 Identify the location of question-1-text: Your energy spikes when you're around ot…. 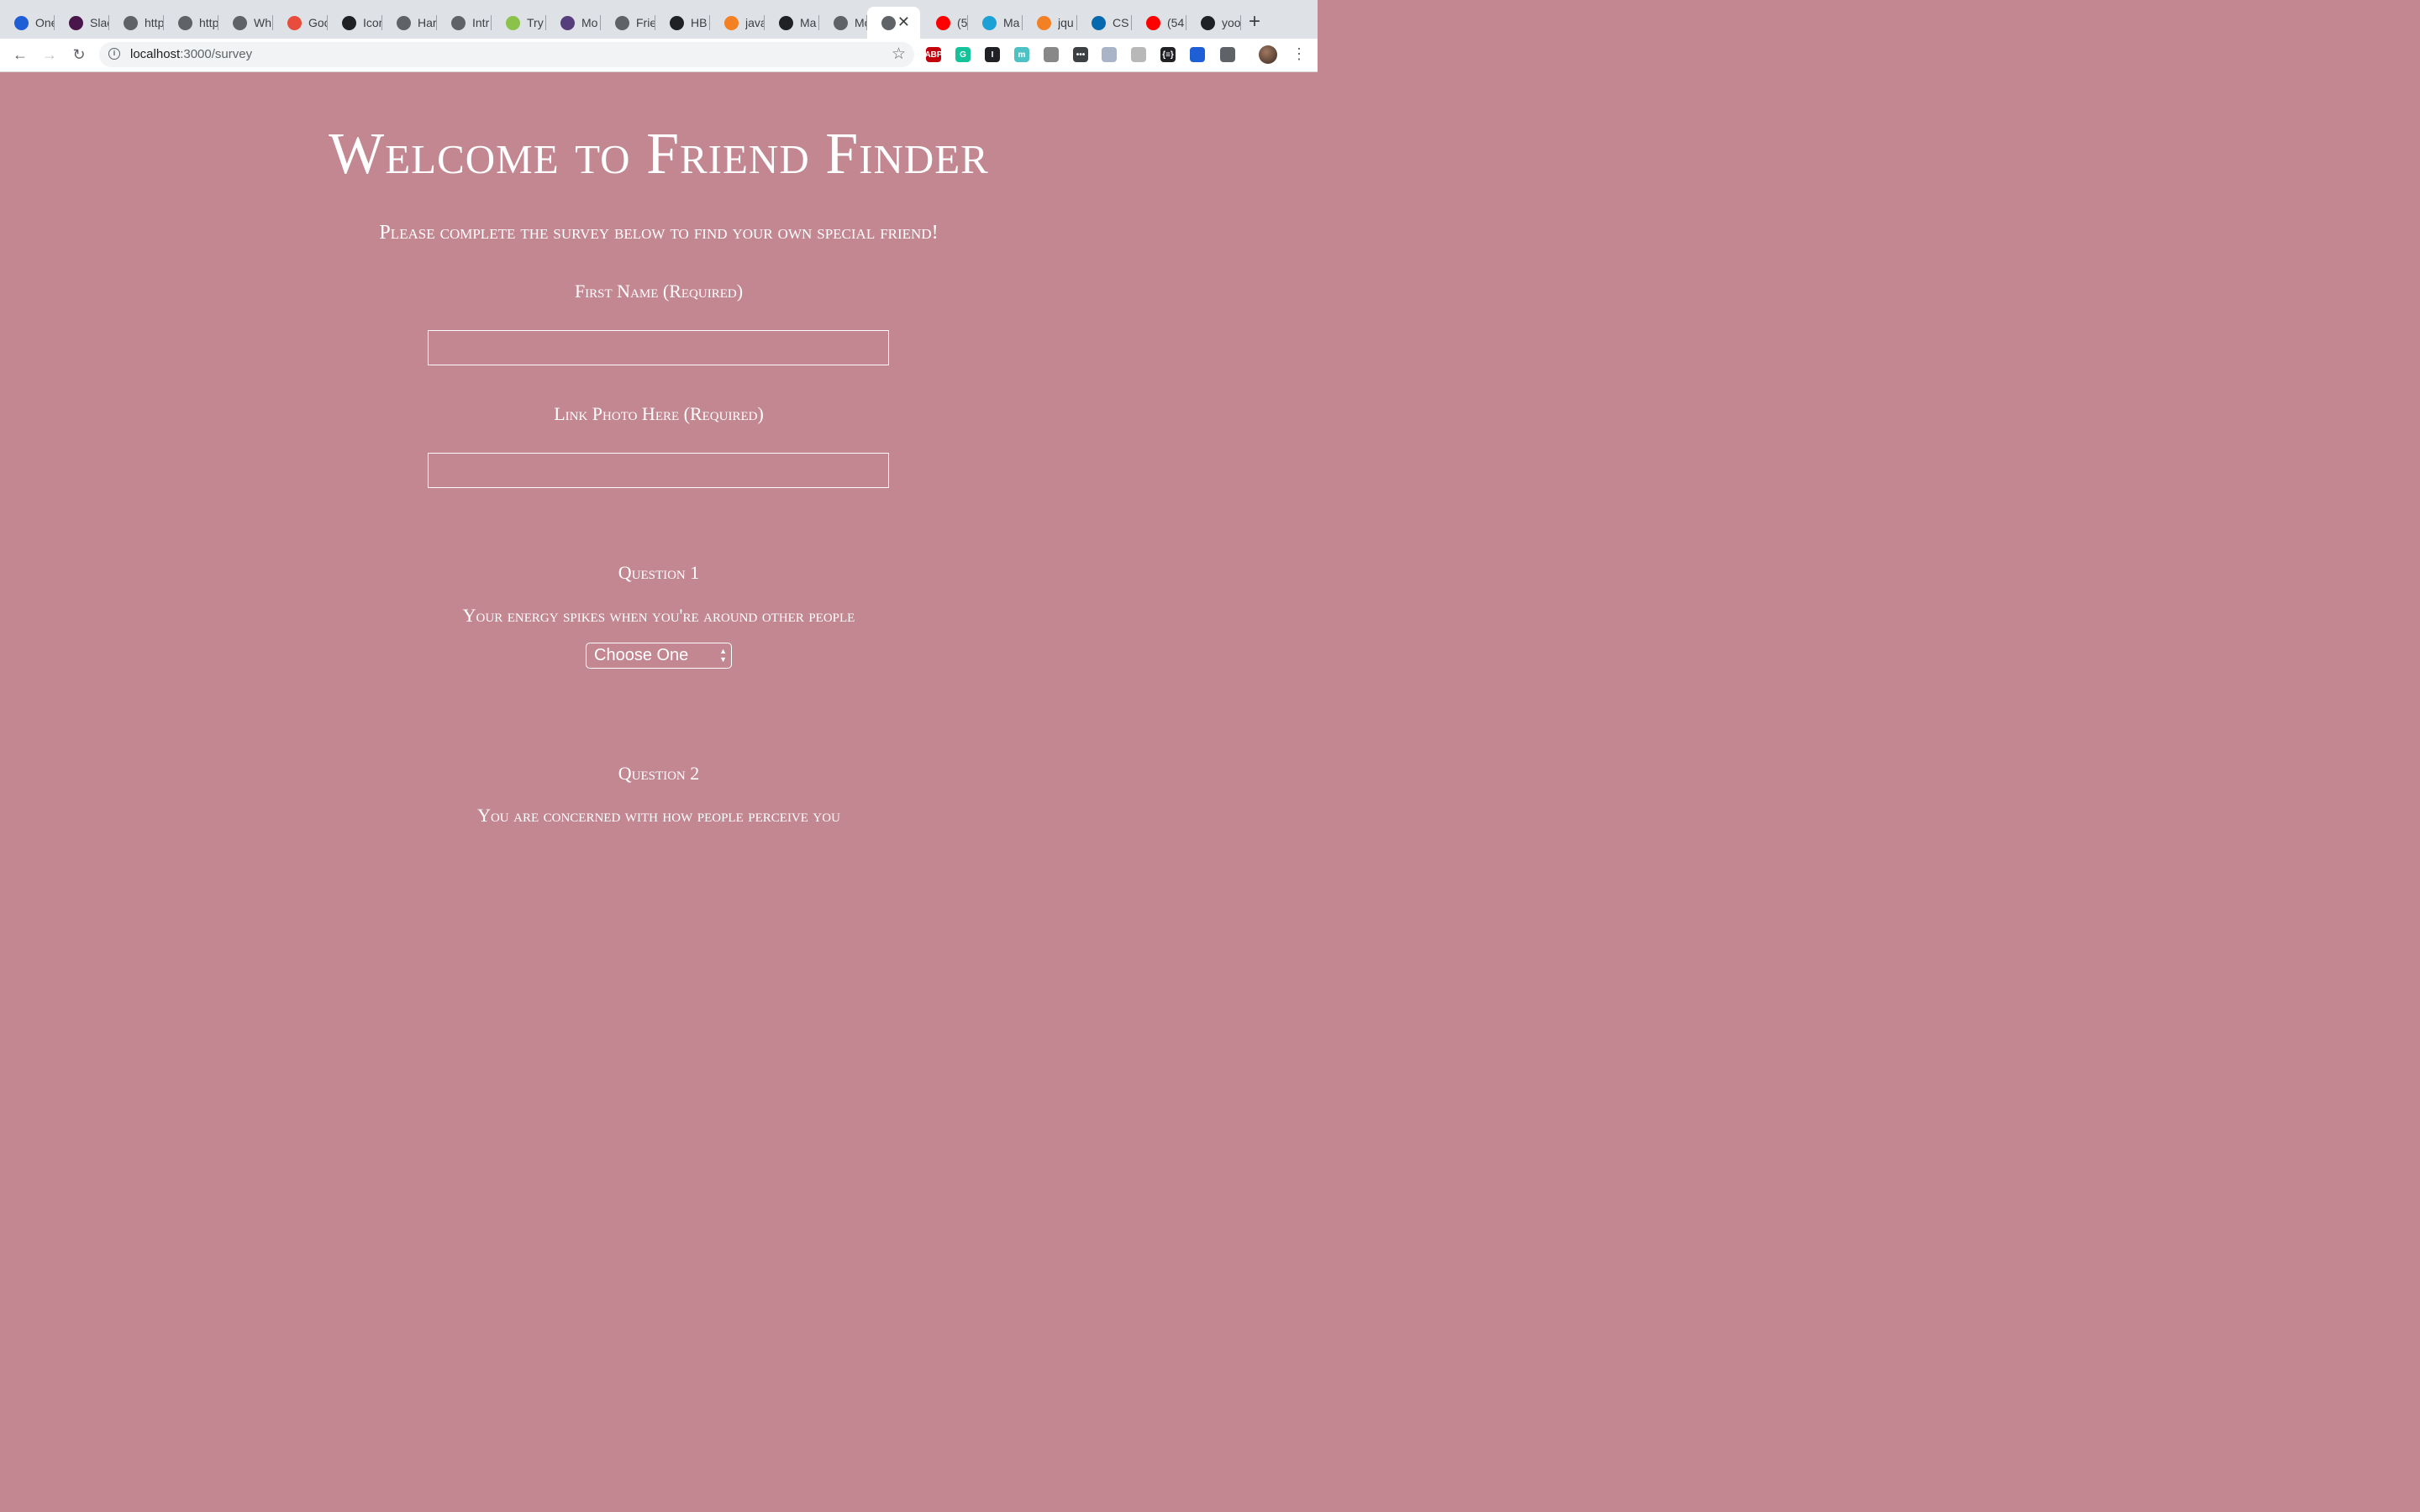
(658, 615).